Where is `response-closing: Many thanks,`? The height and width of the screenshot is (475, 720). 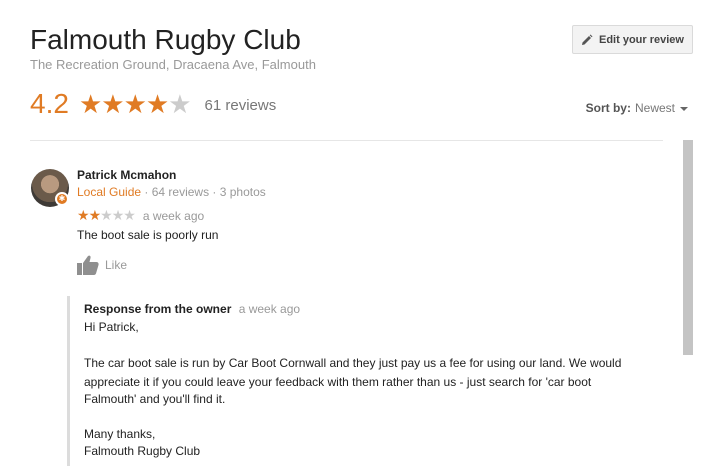
response-closing: Many thanks, is located at coordinates (120, 434).